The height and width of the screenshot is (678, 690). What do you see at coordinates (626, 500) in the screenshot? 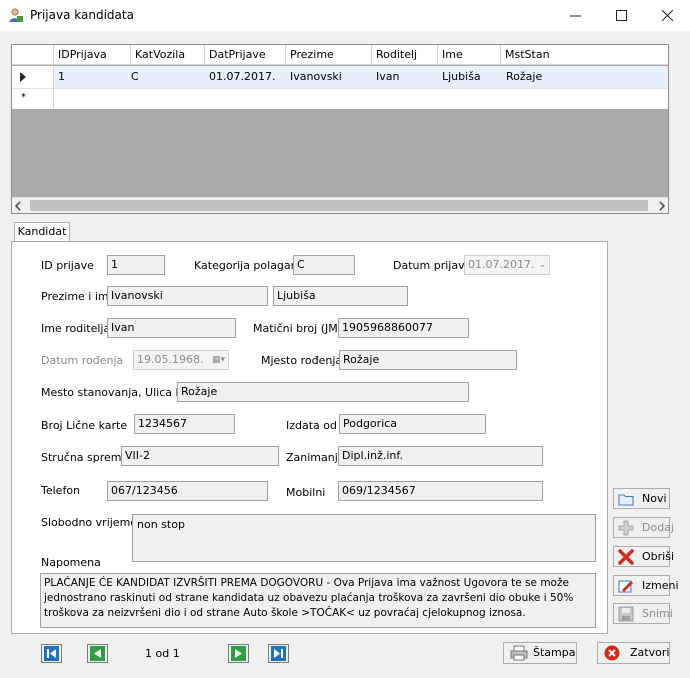
I see `folder-icon` at bounding box center [626, 500].